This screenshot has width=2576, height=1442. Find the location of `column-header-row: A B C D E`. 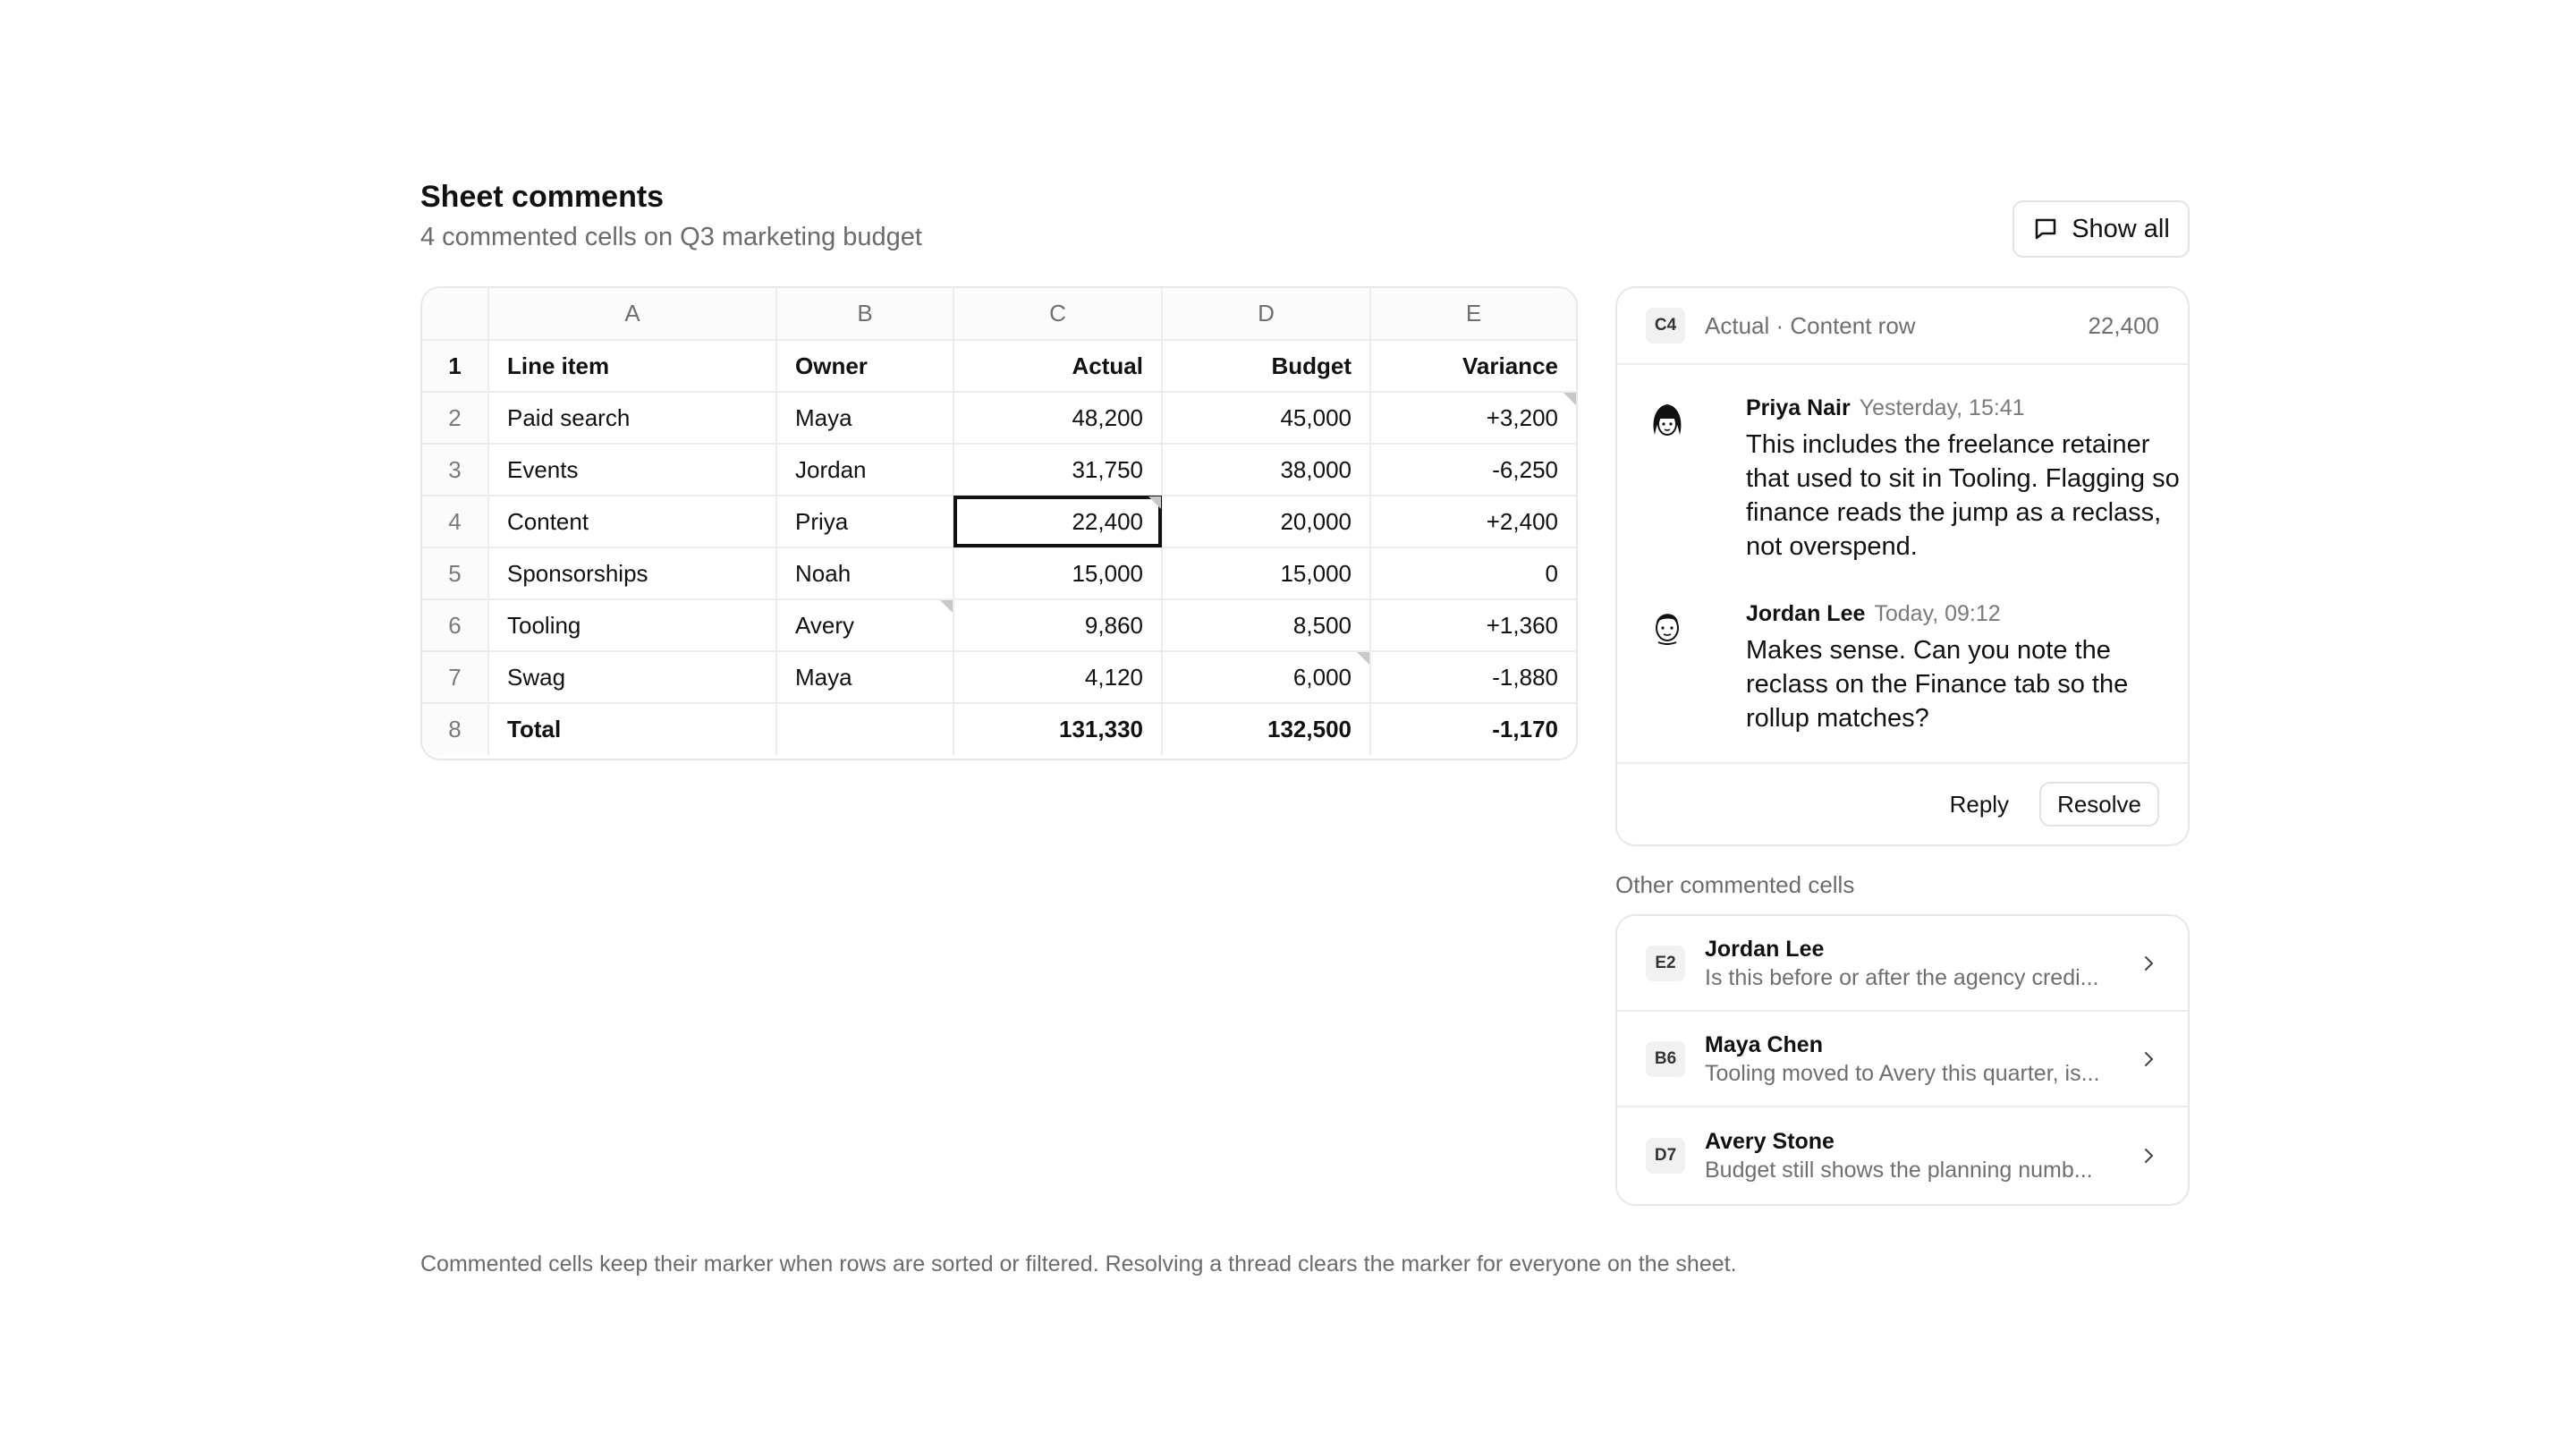

column-header-row: A B C D E is located at coordinates (999, 314).